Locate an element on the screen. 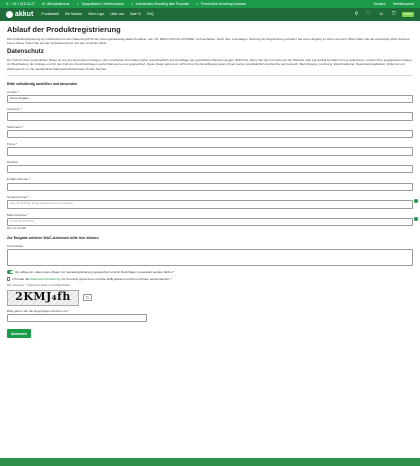  anrede-field: Anrede * Keine Angabe ⌄ is located at coordinates (210, 97).